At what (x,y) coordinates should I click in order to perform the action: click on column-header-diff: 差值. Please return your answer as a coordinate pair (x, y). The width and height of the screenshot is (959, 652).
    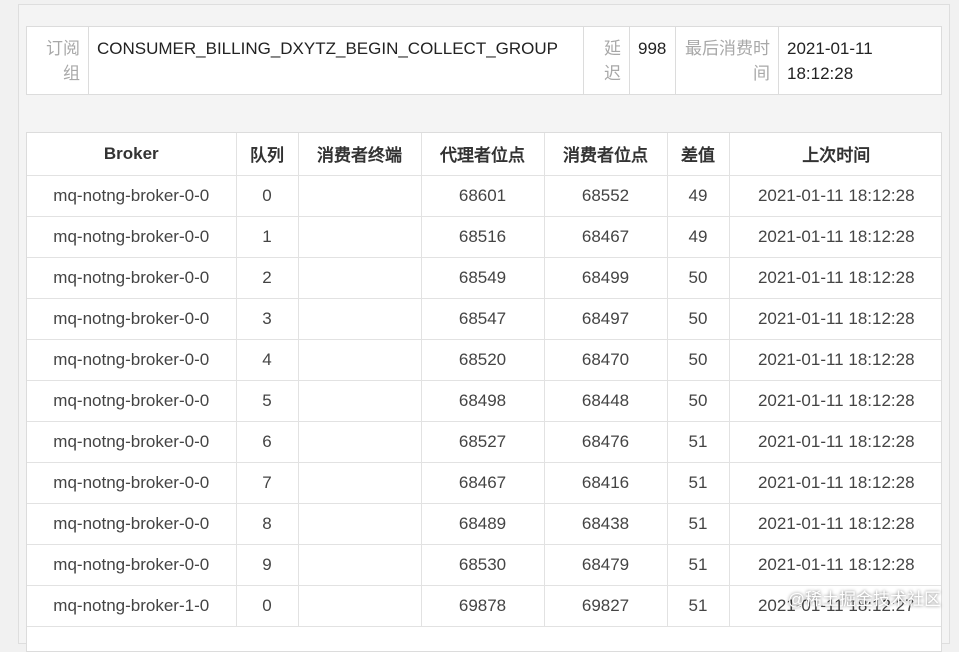
    Looking at the image, I should click on (698, 154).